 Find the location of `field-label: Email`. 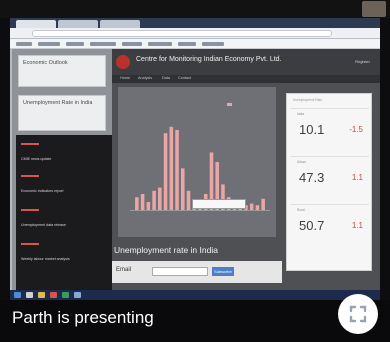

field-label: Email is located at coordinates (124, 270).